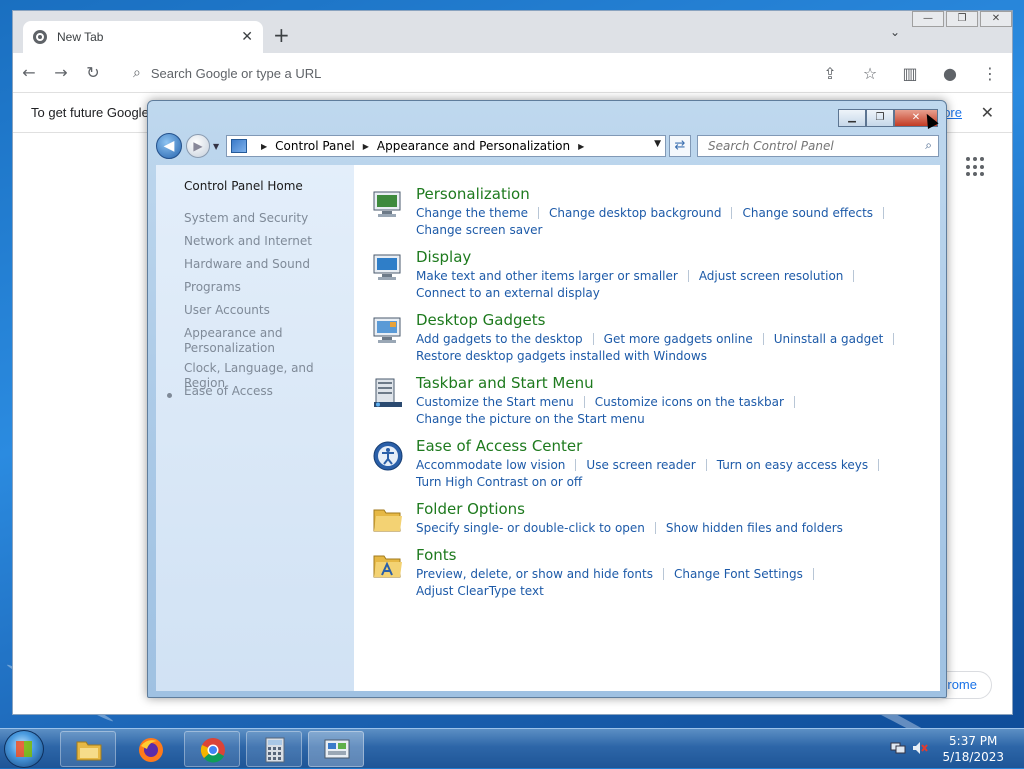 This screenshot has width=1024, height=769. What do you see at coordinates (512, 32) in the screenshot?
I see `tab-strip: New Tab ✕ + ⌄ — ❐ ✕` at bounding box center [512, 32].